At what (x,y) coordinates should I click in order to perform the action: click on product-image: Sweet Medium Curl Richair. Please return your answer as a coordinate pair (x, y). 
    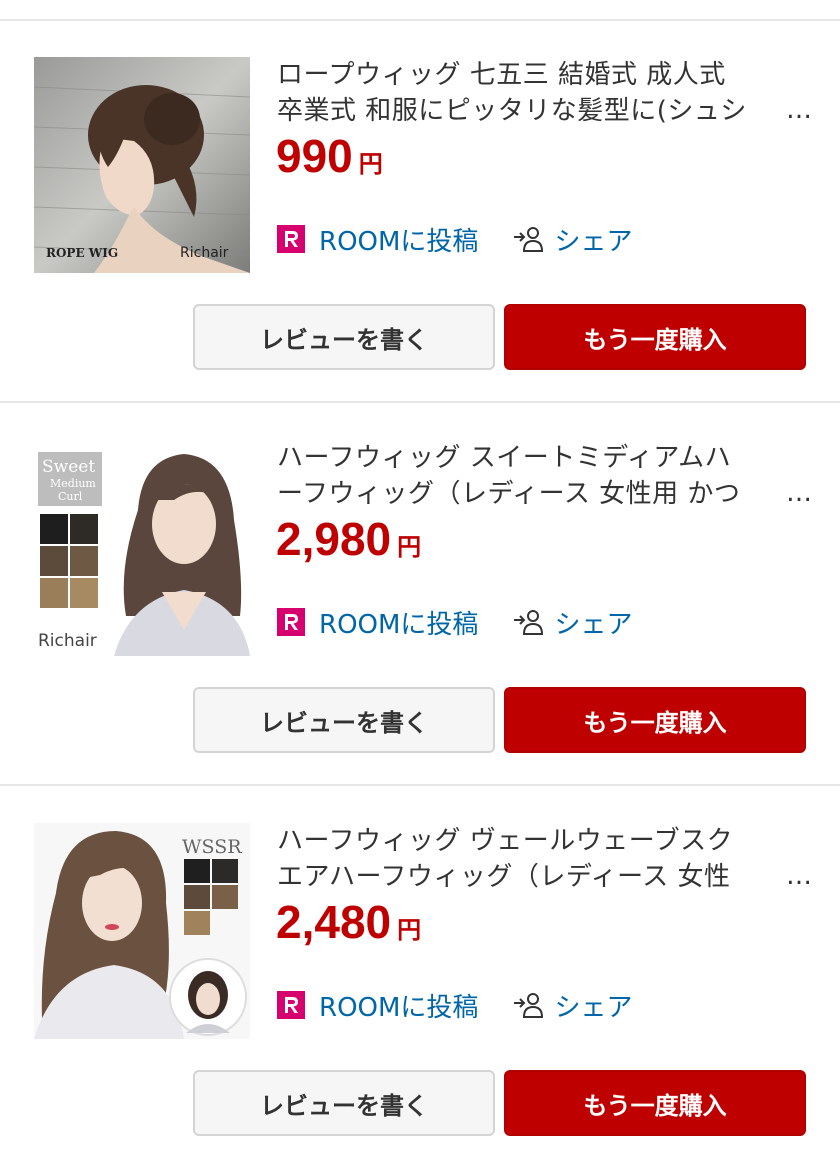
    Looking at the image, I should click on (142, 548).